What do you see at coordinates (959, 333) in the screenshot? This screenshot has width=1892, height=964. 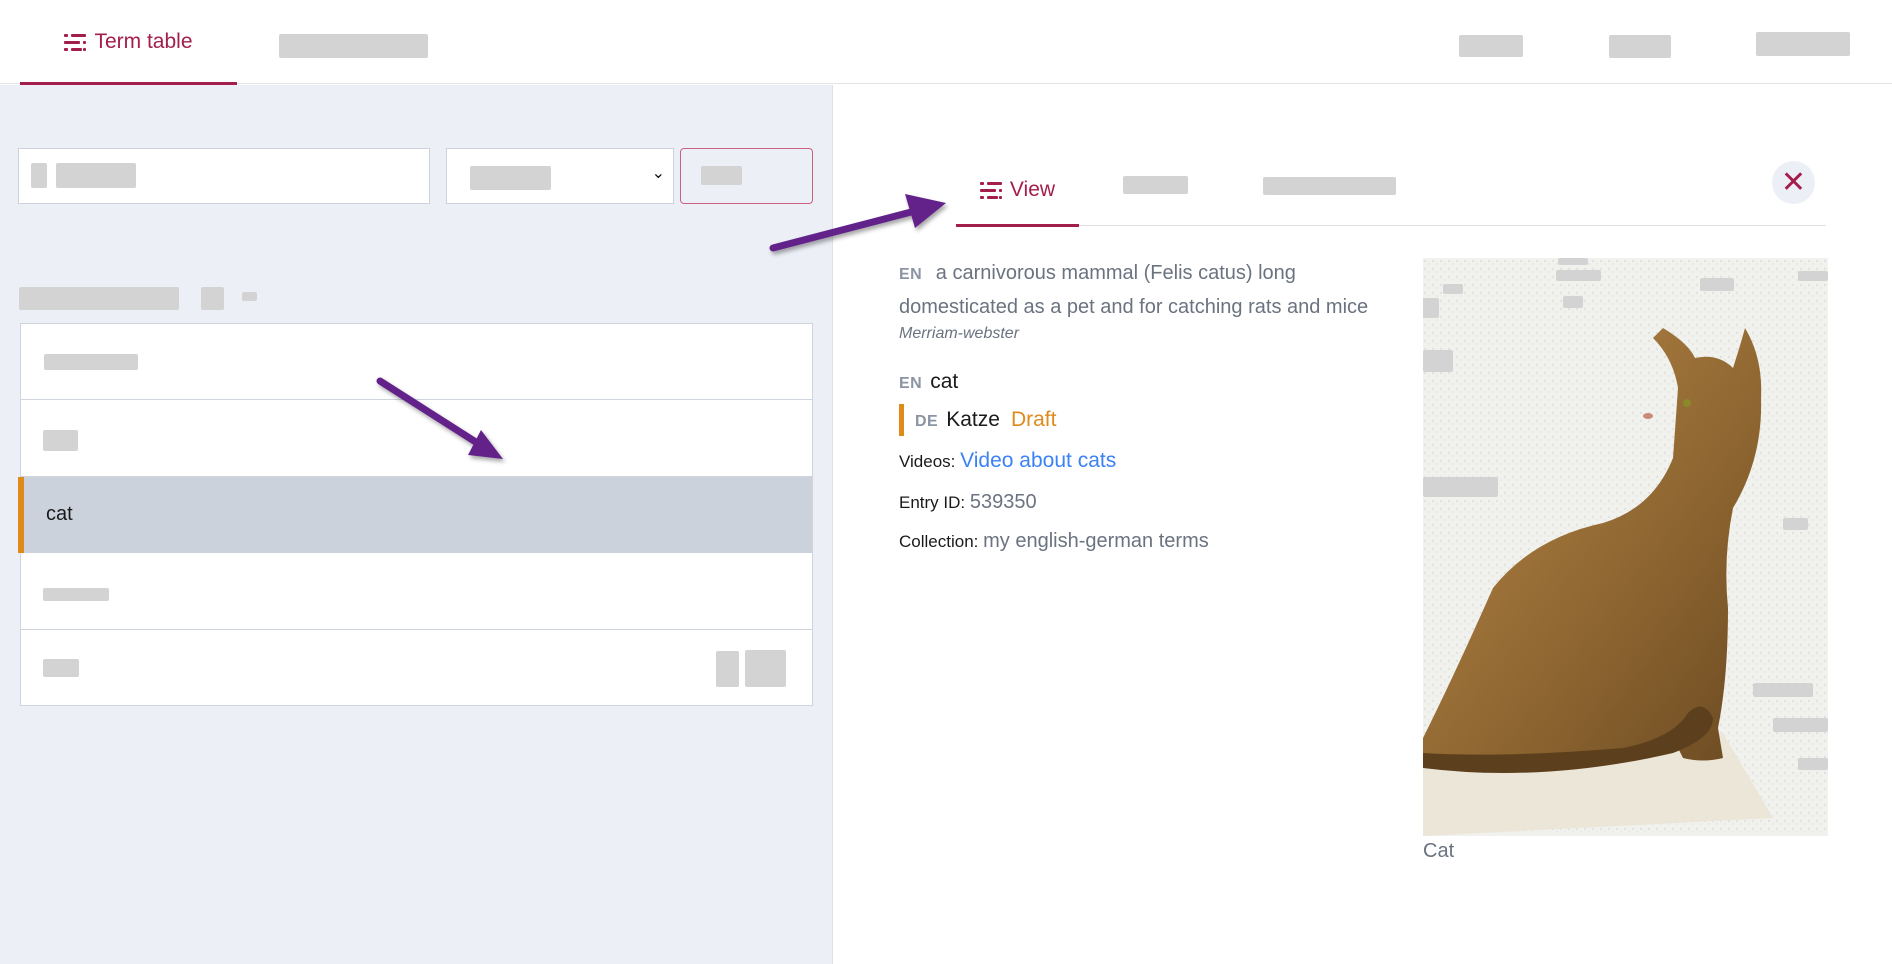 I see `definition-source: Merriam-webster` at bounding box center [959, 333].